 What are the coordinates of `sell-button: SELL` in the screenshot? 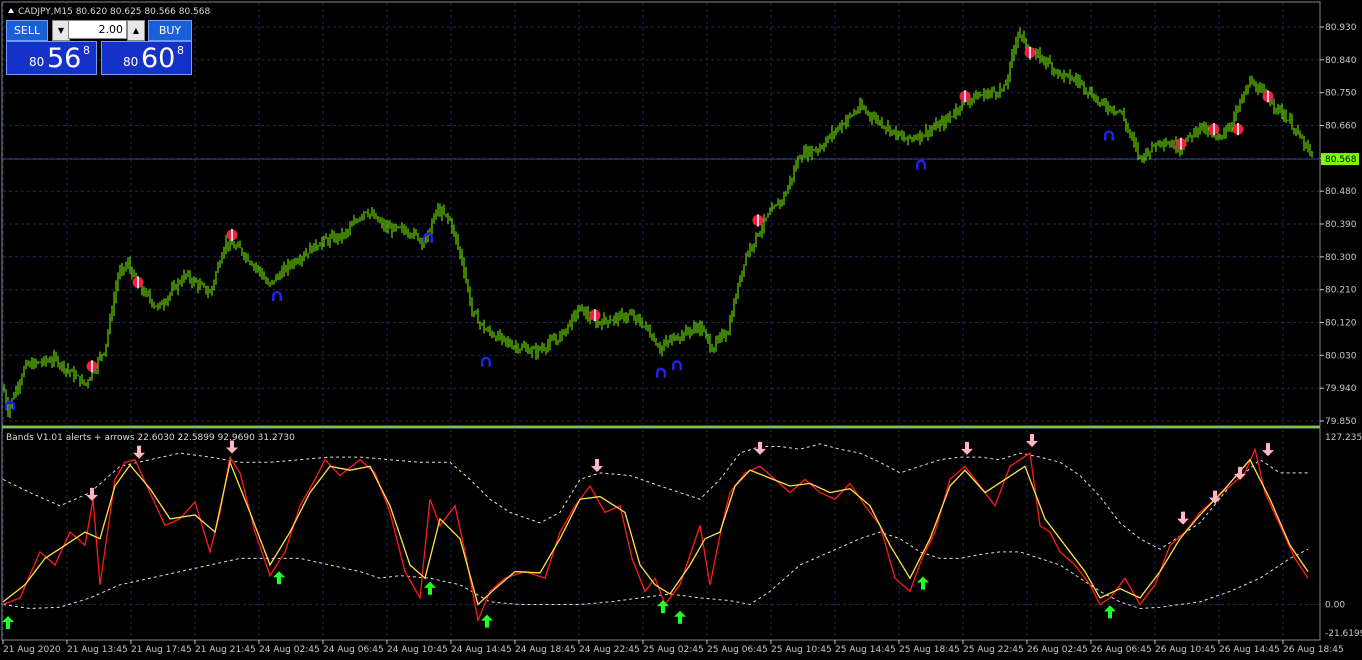 It's located at (27, 30).